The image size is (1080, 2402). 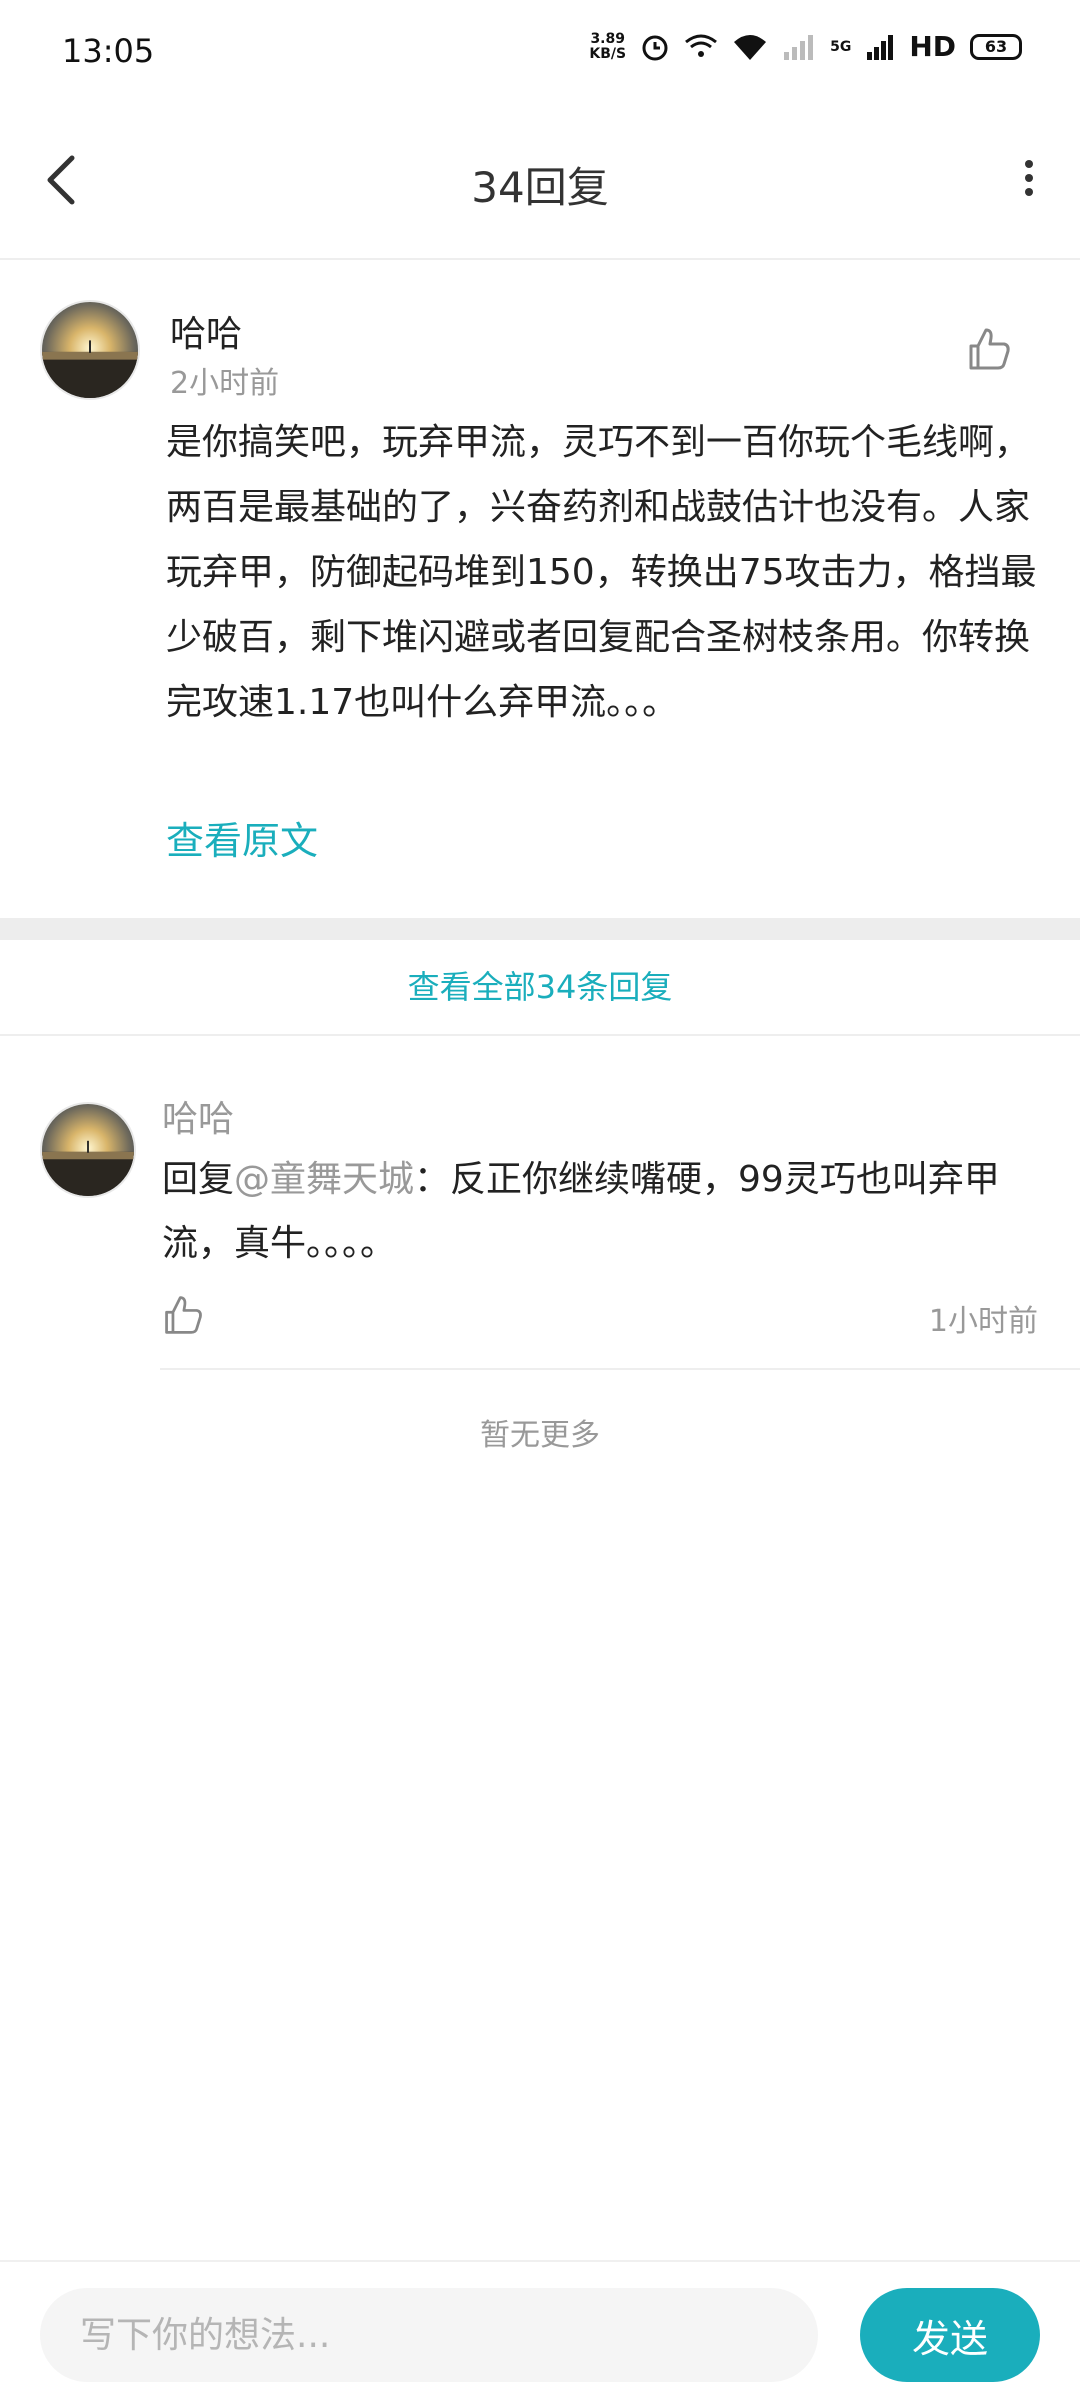 I want to click on wifi-calling-icon, so click(x=701, y=45).